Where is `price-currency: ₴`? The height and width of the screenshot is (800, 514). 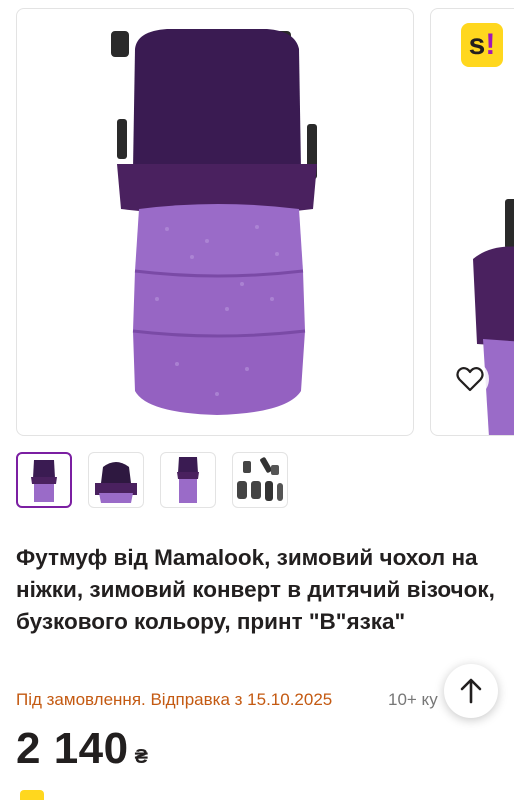 price-currency: ₴ is located at coordinates (141, 757).